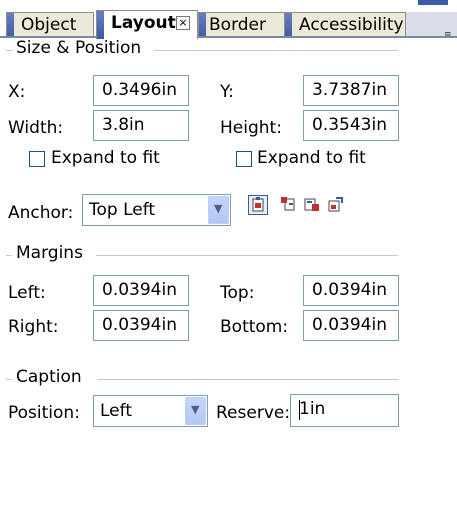 This screenshot has width=457, height=512. What do you see at coordinates (150, 411) in the screenshot?
I see `caption-position-select: Left ▼` at bounding box center [150, 411].